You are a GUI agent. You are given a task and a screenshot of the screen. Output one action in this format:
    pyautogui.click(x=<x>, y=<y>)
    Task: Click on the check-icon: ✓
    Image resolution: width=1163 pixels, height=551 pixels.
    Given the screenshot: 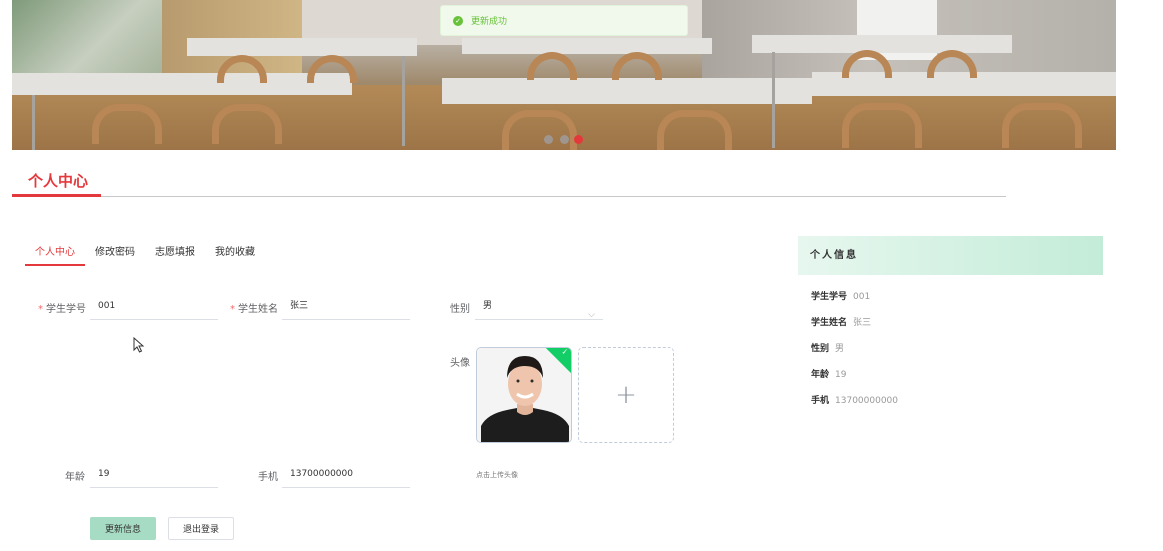 What is the action you would take?
    pyautogui.click(x=565, y=352)
    